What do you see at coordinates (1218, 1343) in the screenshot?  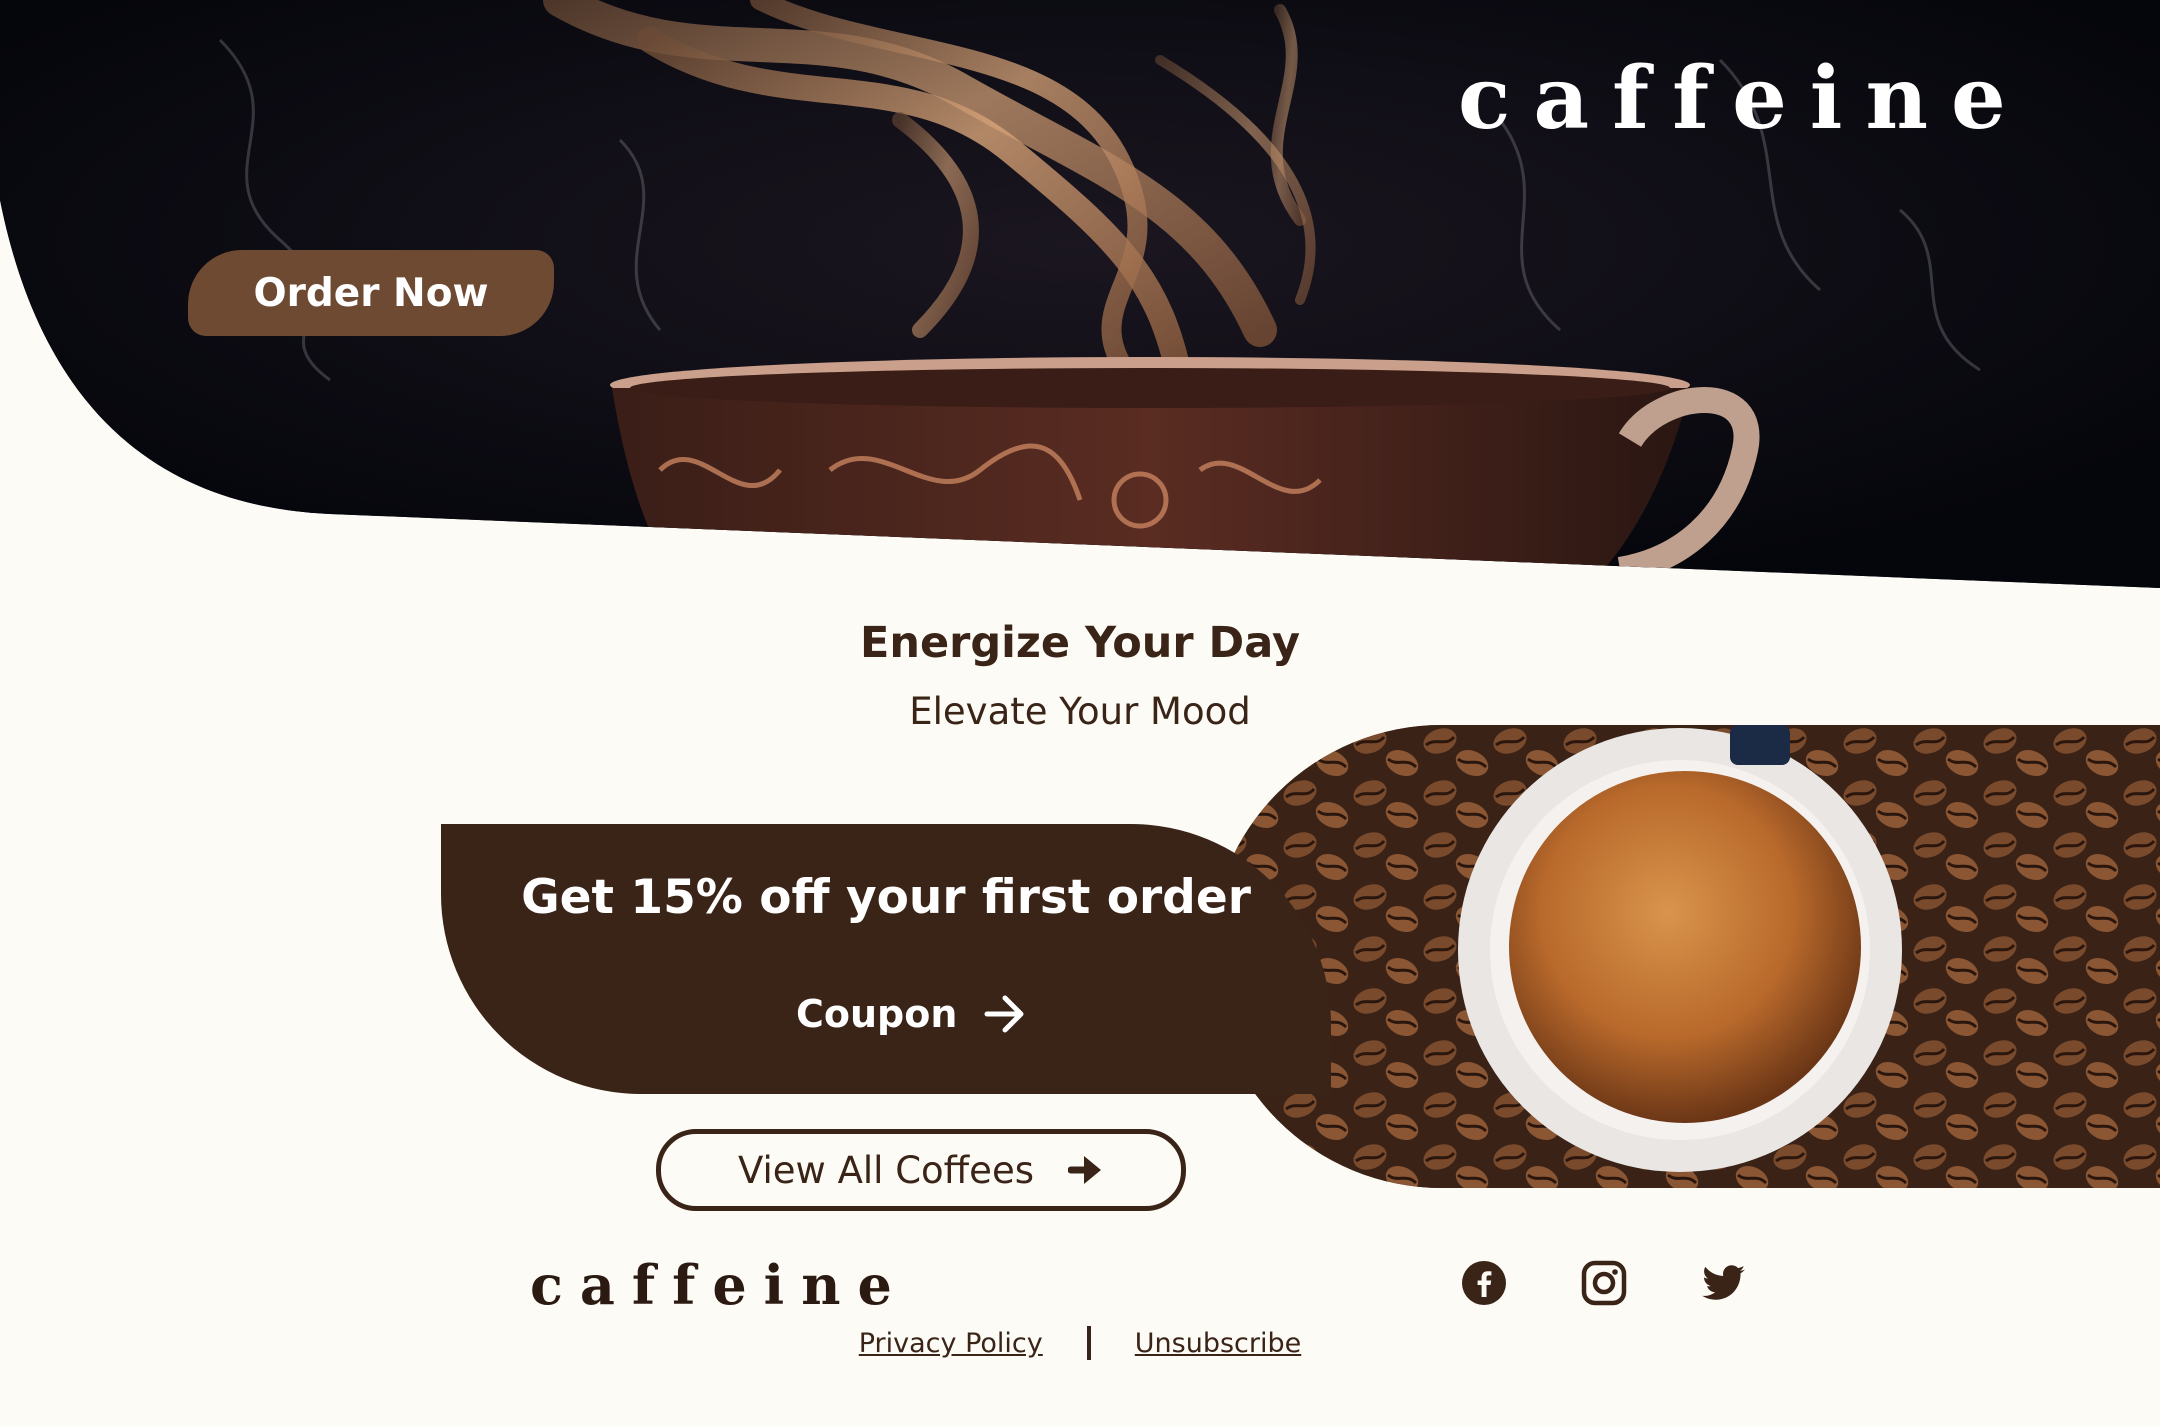 I see `unsubscribe-link: Unsubscribe` at bounding box center [1218, 1343].